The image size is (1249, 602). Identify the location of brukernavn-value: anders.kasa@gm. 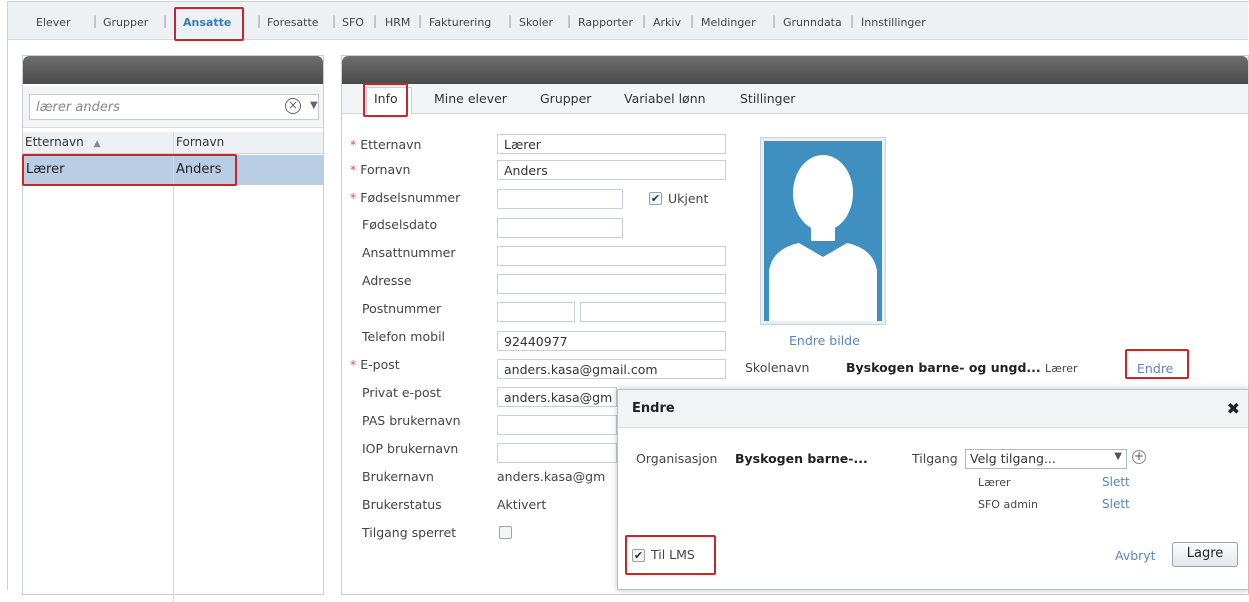
(551, 476).